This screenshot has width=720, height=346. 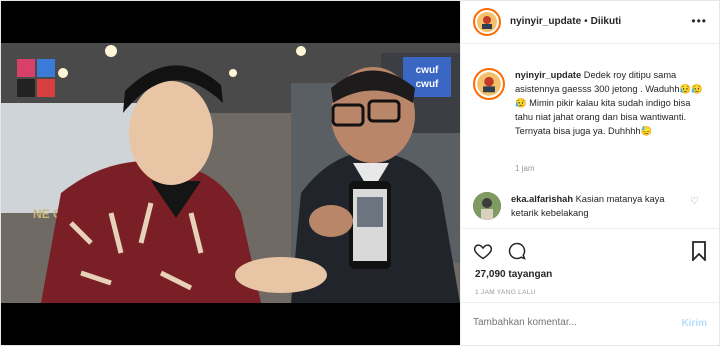 I want to click on post-actions: 27,090 tayangan 1 JAM YANG LALU, so click(x=590, y=264).